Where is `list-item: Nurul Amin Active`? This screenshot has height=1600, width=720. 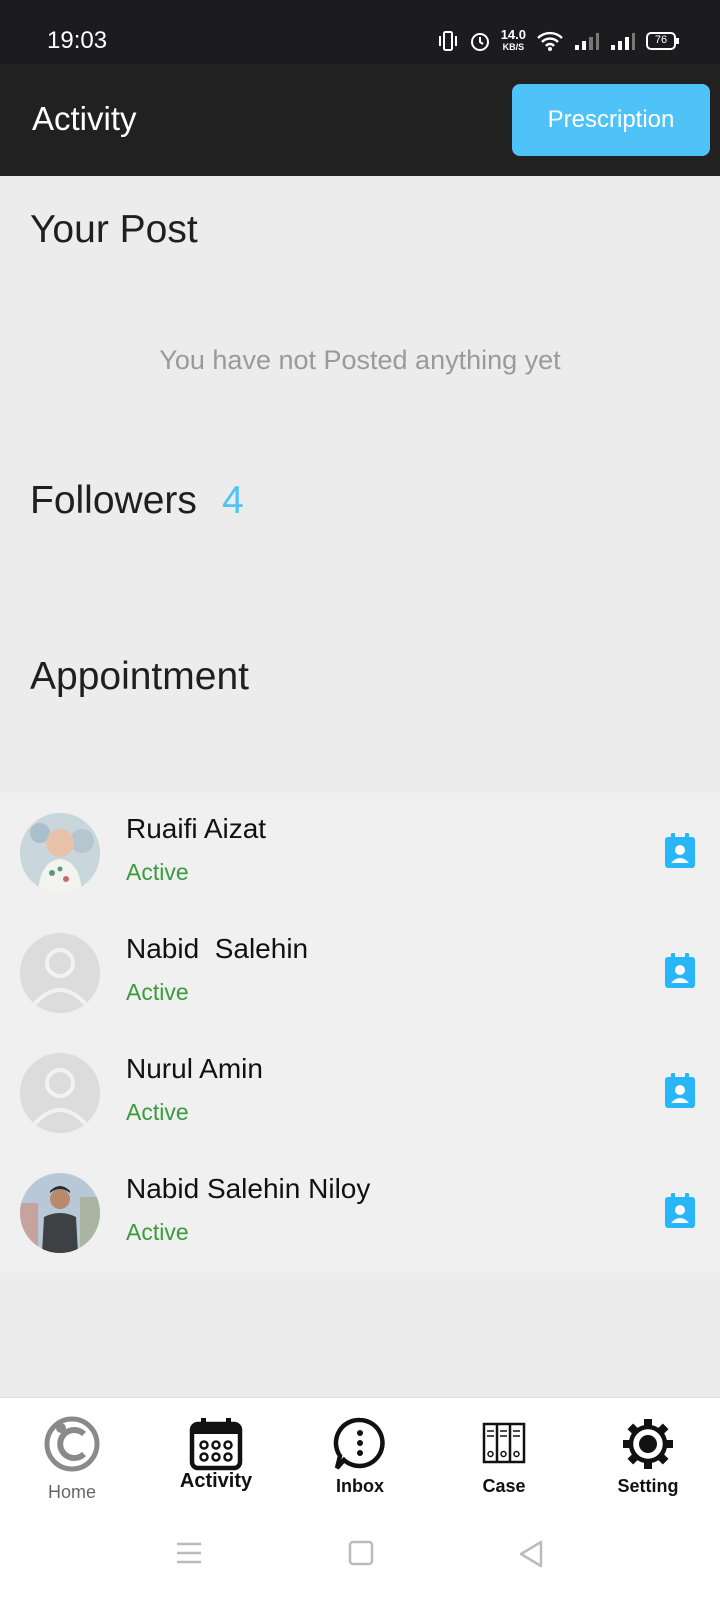
list-item: Nurul Amin Active is located at coordinates (360, 1093).